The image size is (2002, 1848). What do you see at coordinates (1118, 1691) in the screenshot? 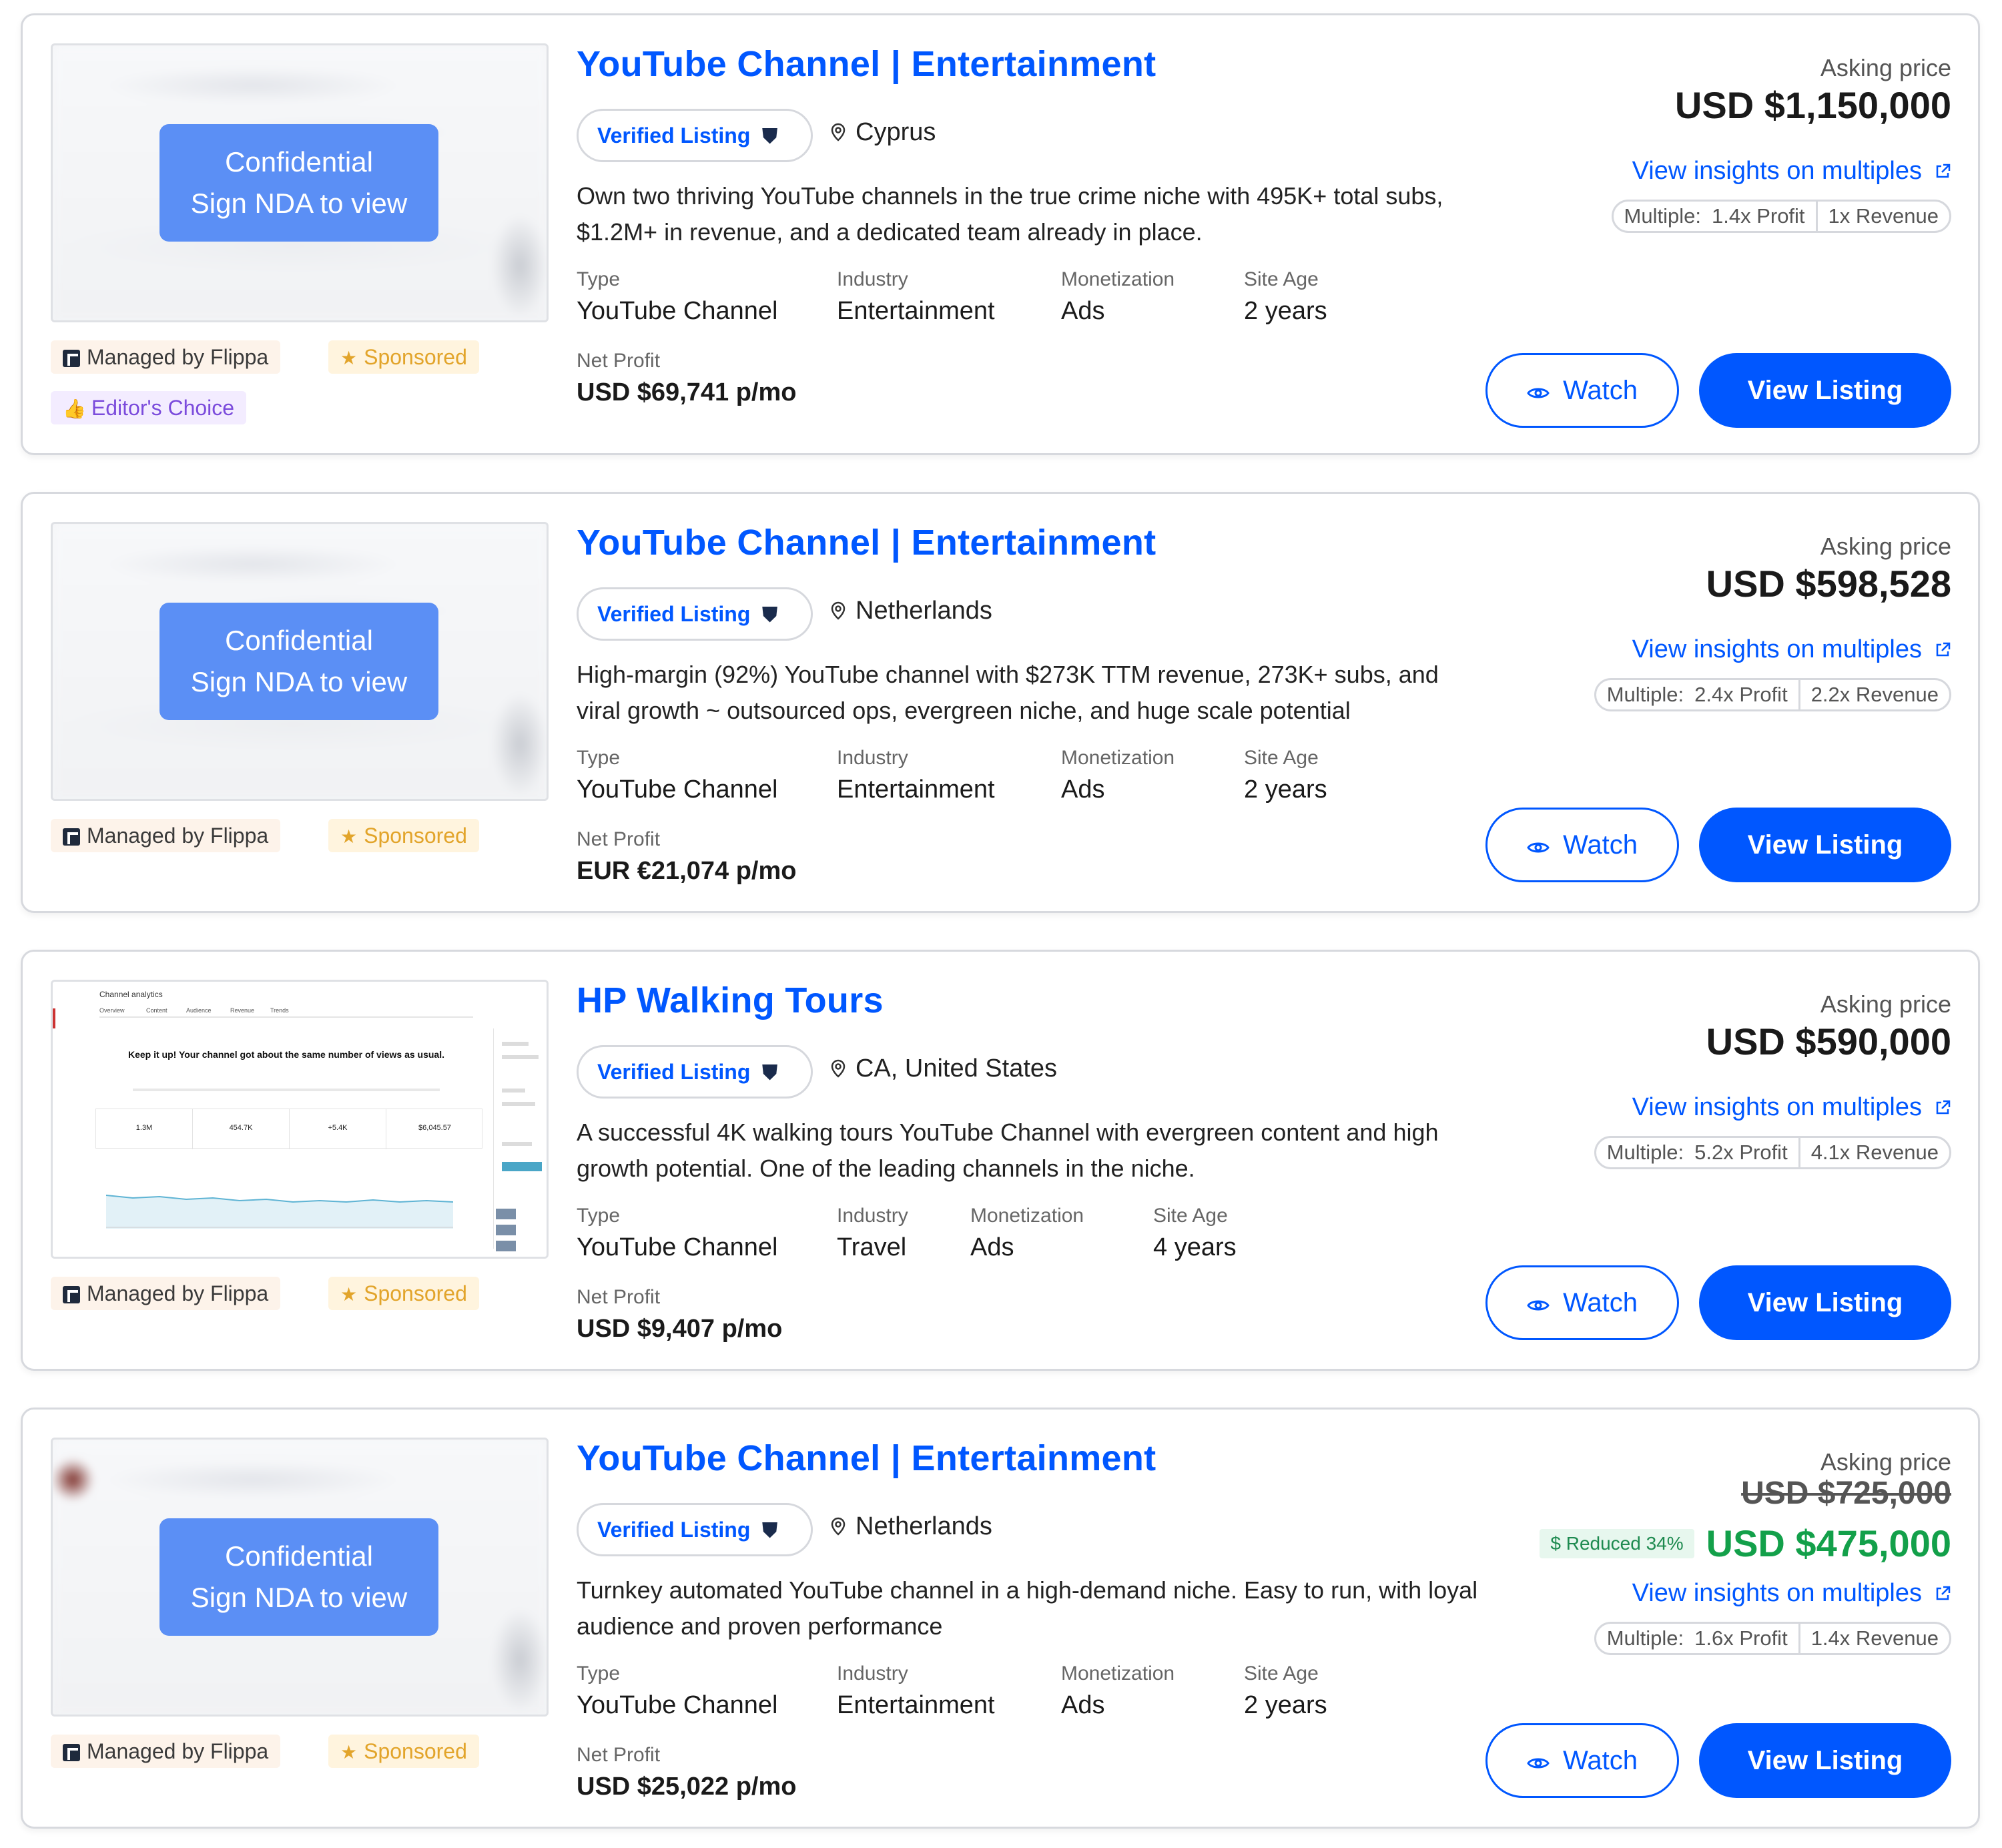
I see `meta-monetization: Monetization Ads` at bounding box center [1118, 1691].